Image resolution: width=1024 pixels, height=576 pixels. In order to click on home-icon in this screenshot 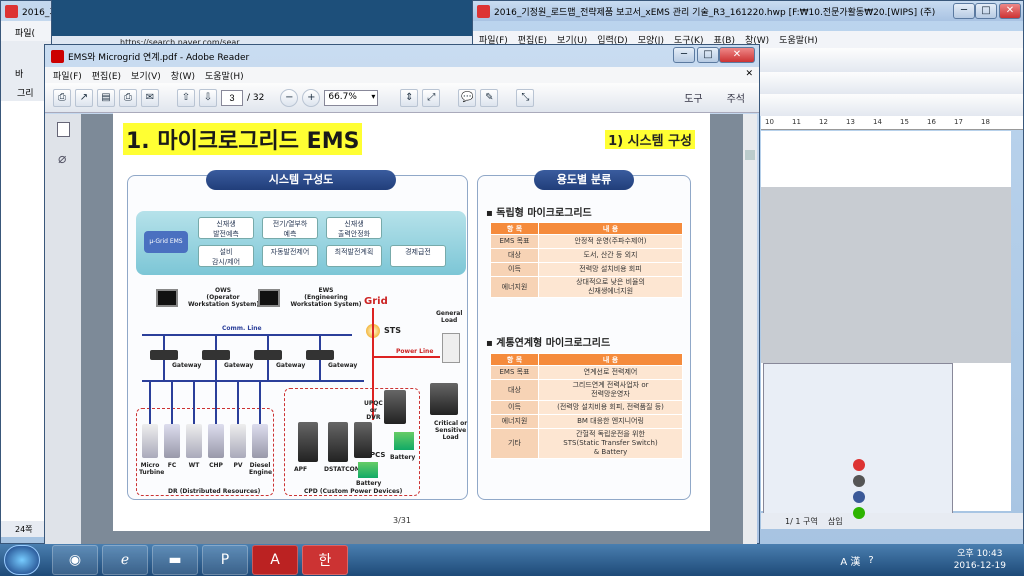, I will do `click(859, 465)`.